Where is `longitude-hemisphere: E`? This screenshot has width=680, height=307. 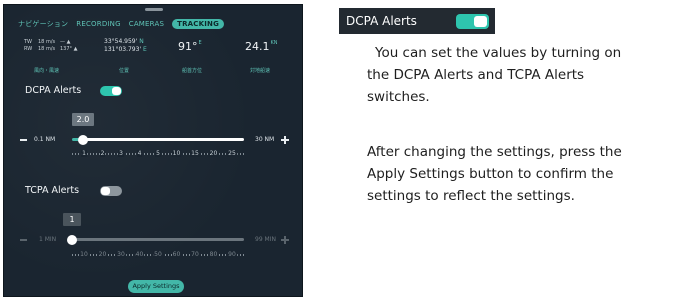
longitude-hemisphere: E is located at coordinates (145, 49).